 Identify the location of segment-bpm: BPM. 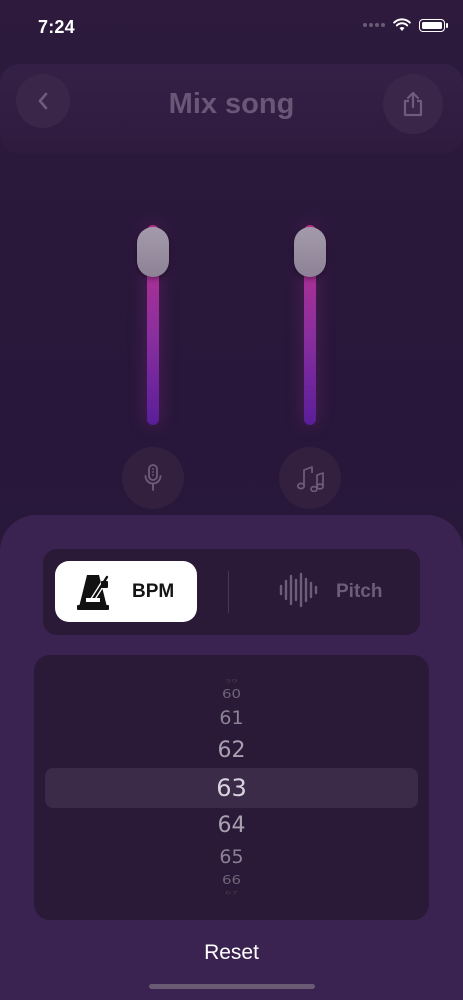
(126, 591).